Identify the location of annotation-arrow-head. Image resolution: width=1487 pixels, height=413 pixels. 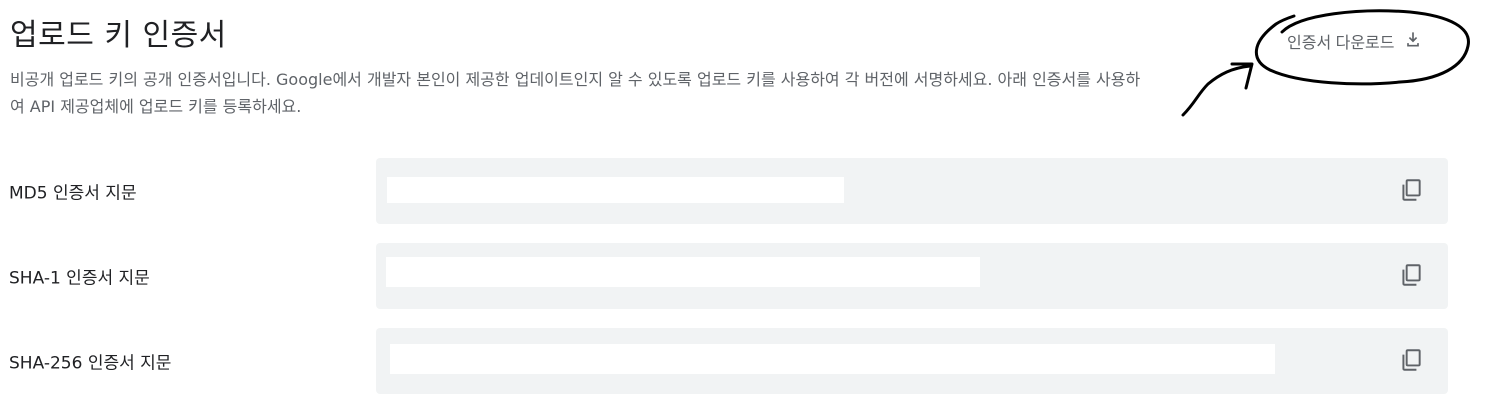
(1242, 76).